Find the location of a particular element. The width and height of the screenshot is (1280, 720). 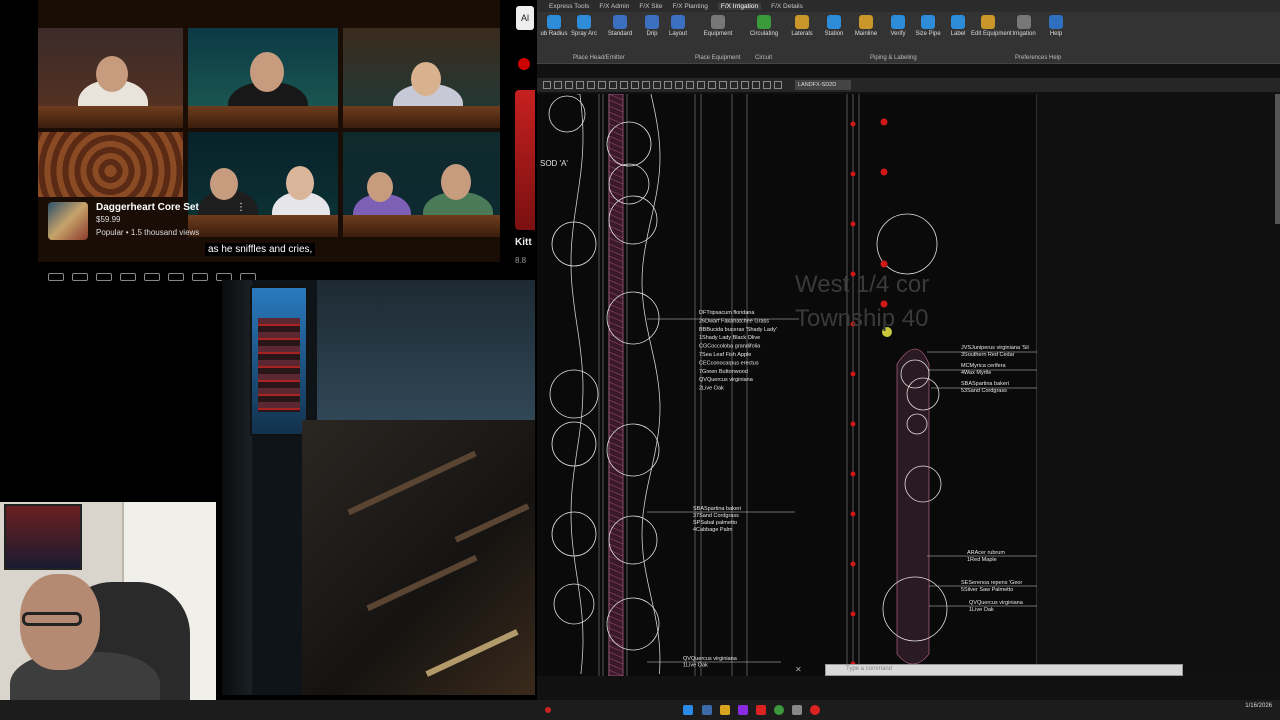

ribbon-button: Label is located at coordinates (958, 26).